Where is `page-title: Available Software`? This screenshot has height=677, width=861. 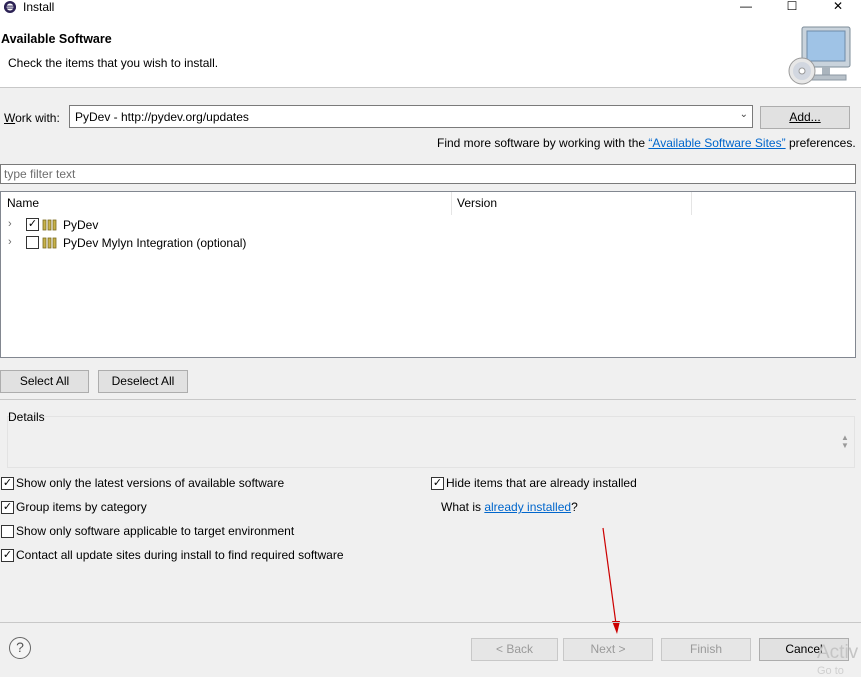 page-title: Available Software is located at coordinates (56, 39).